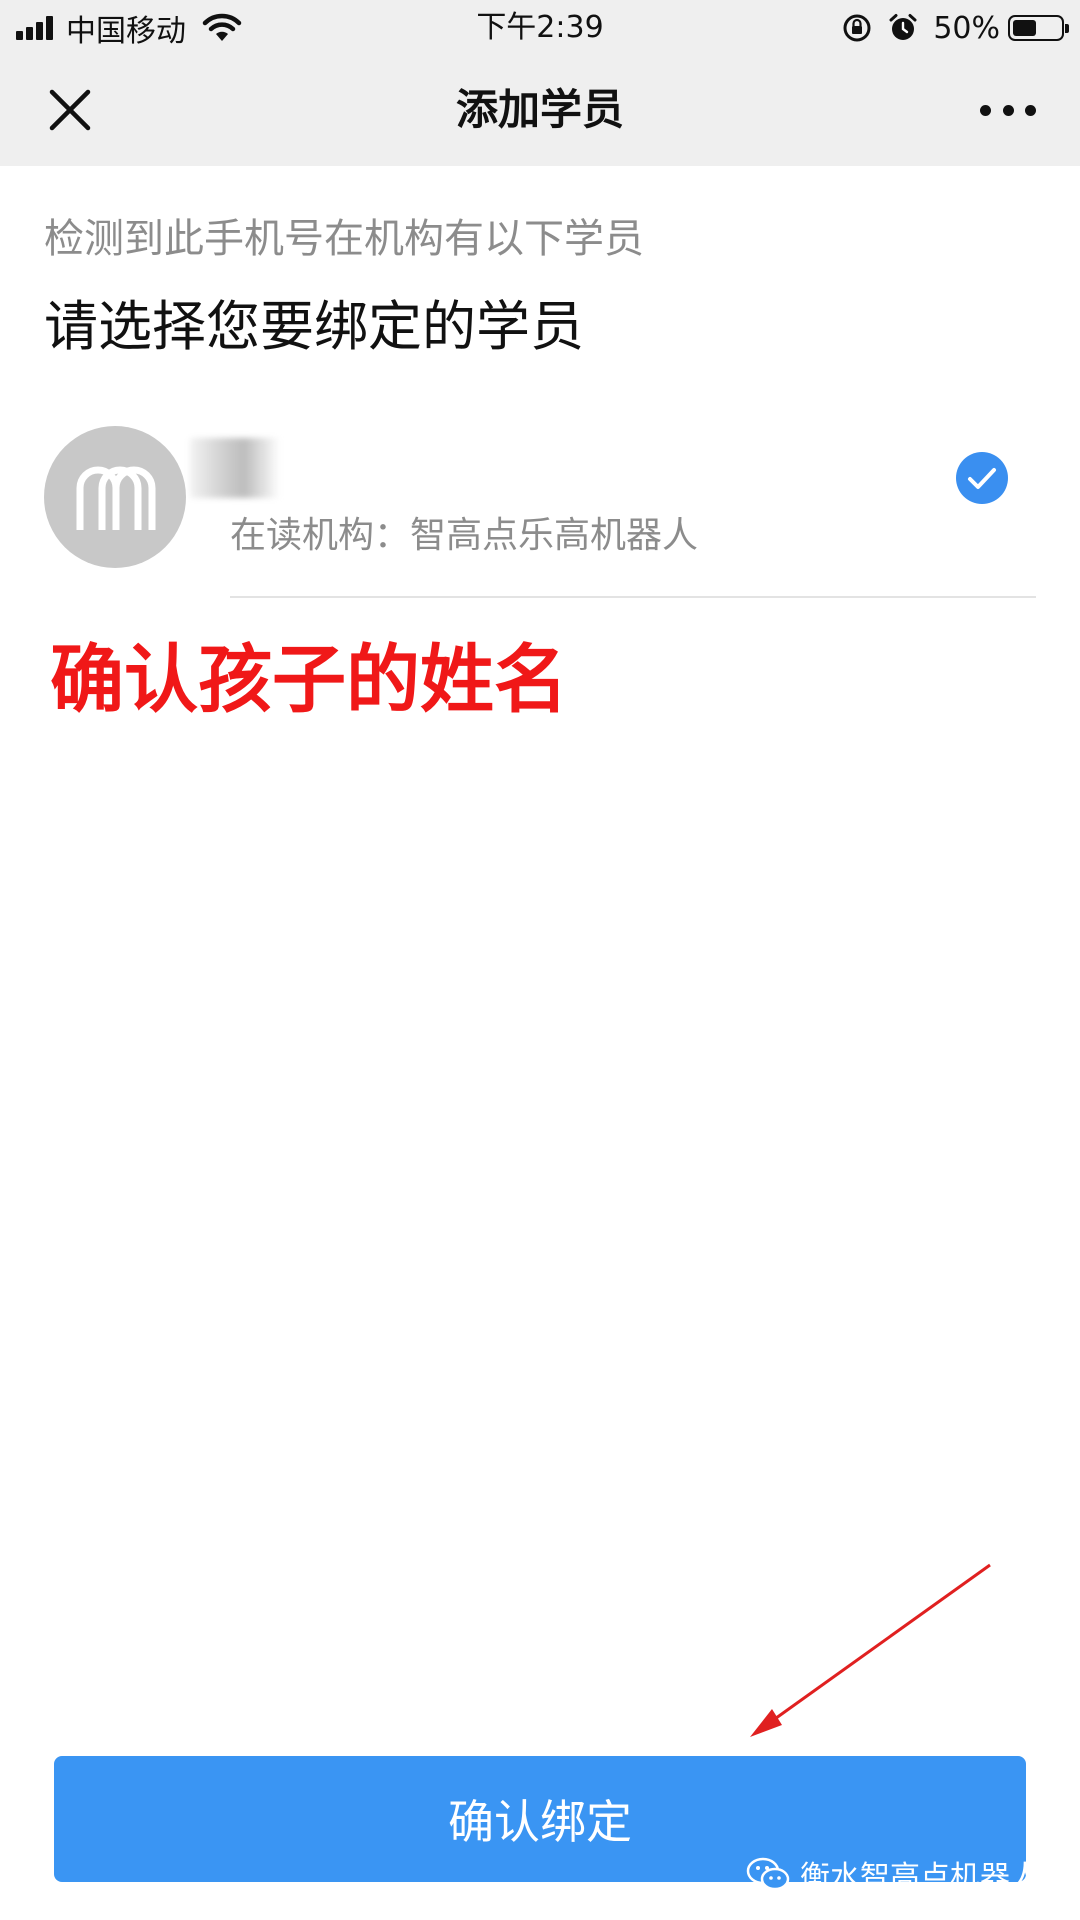 The height and width of the screenshot is (1920, 1080). What do you see at coordinates (966, 28) in the screenshot?
I see `battery-percent: 50%` at bounding box center [966, 28].